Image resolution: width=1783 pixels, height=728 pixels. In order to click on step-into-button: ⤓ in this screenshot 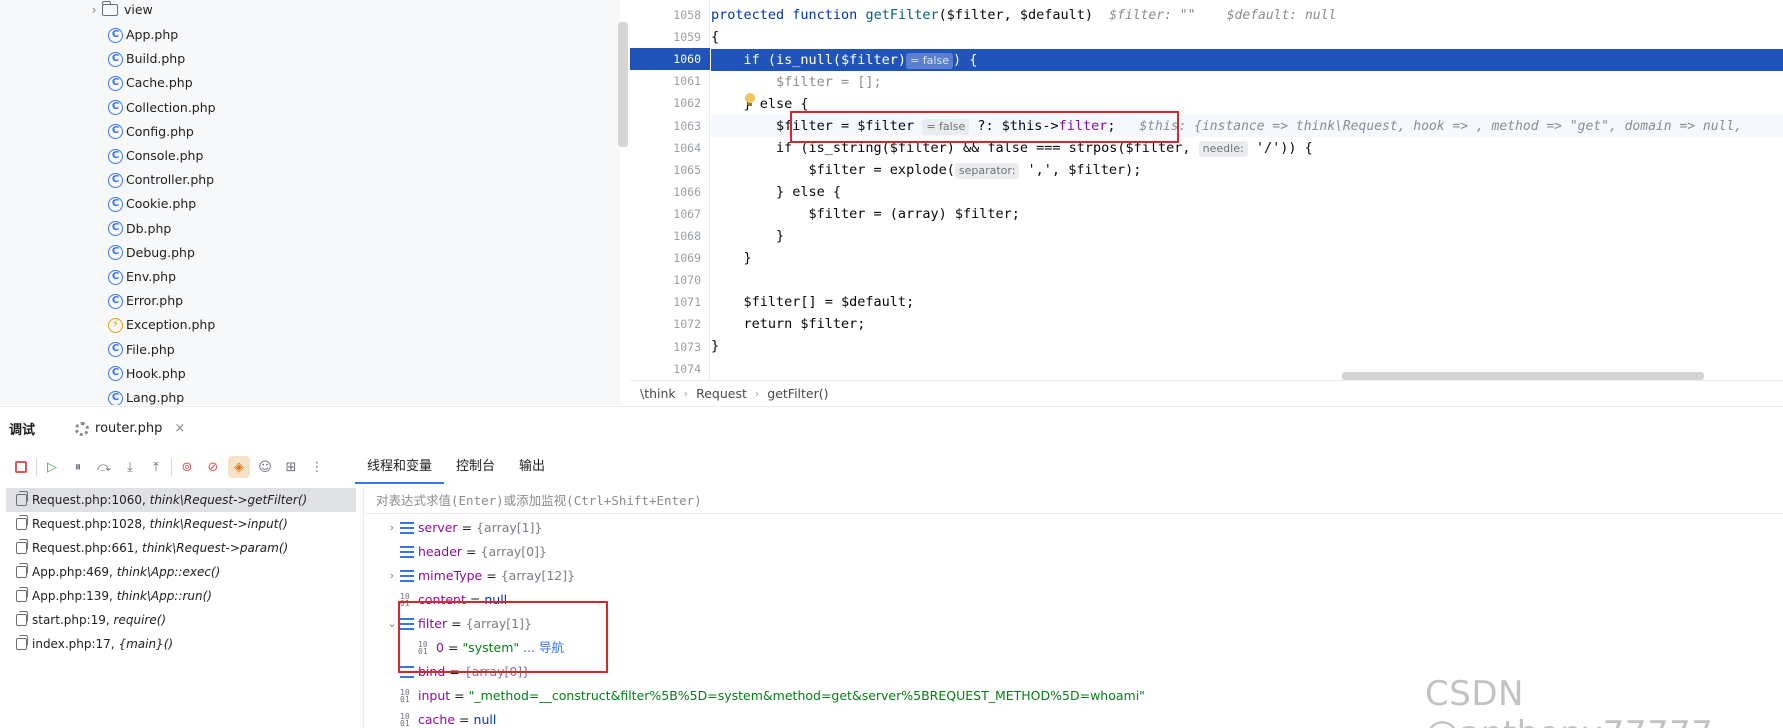, I will do `click(130, 467)`.